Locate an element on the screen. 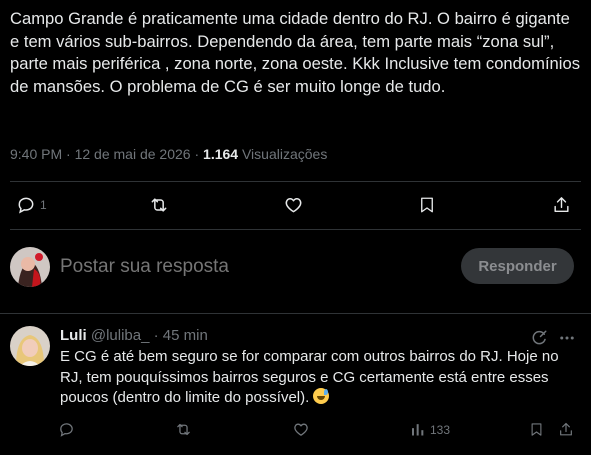 This screenshot has height=455, width=591. share-button is located at coordinates (561, 205).